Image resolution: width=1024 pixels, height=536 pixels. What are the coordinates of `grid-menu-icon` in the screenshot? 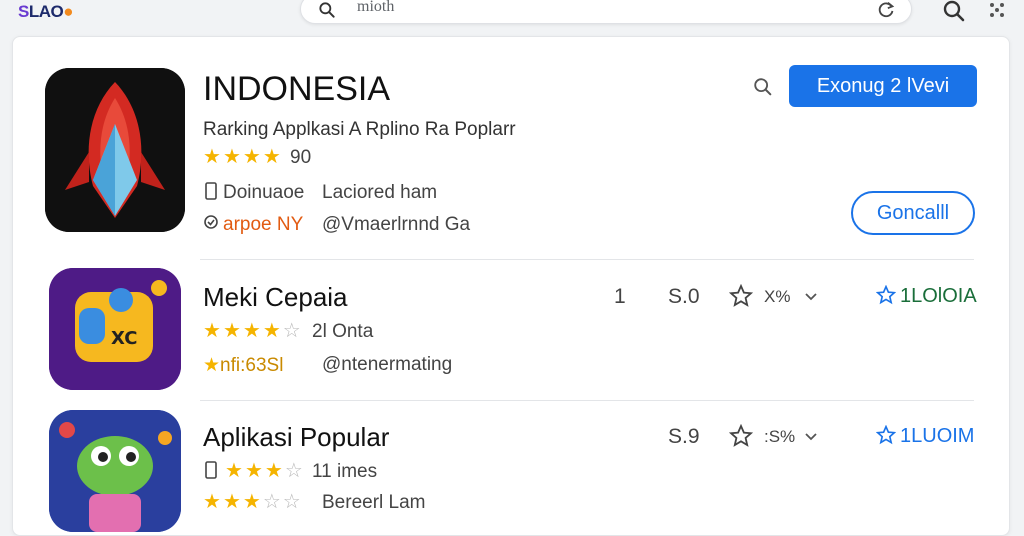 It's located at (998, 11).